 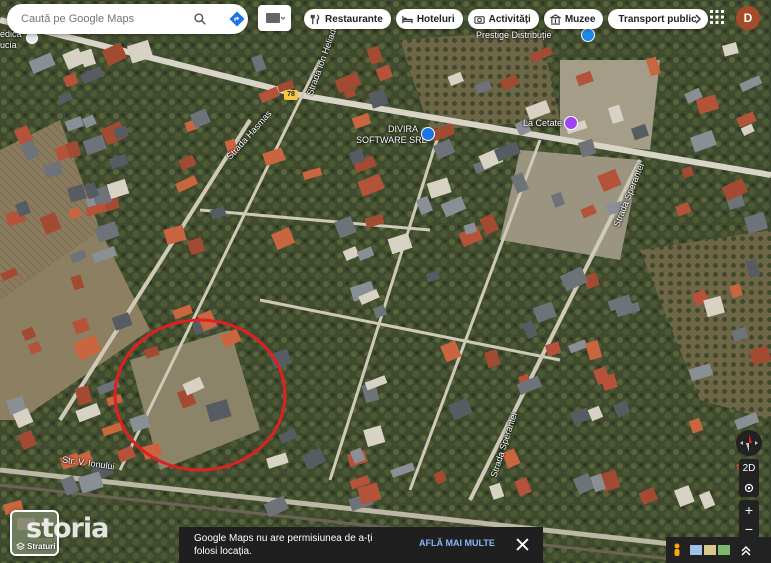 I want to click on chip-museums: Muzee, so click(x=573, y=19).